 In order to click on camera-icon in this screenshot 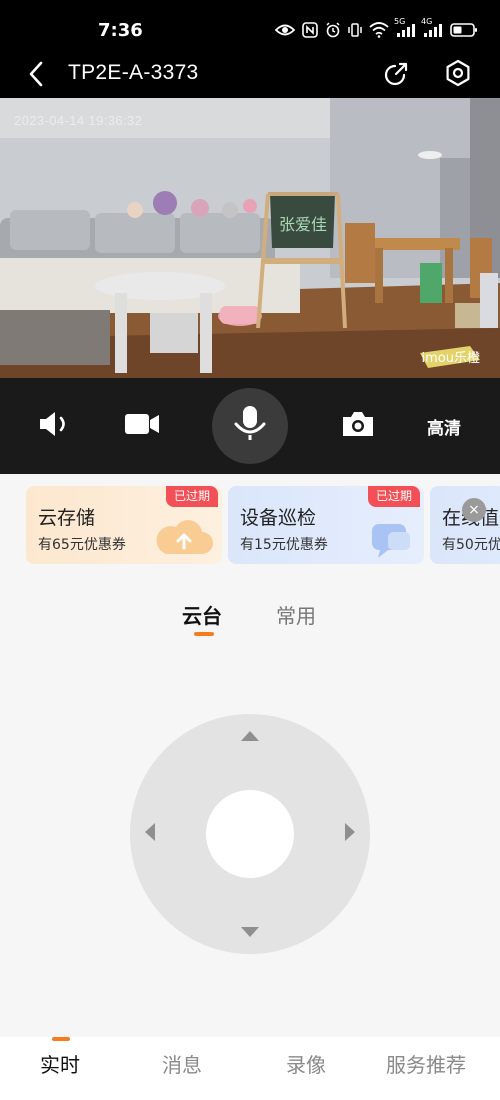, I will do `click(358, 426)`.